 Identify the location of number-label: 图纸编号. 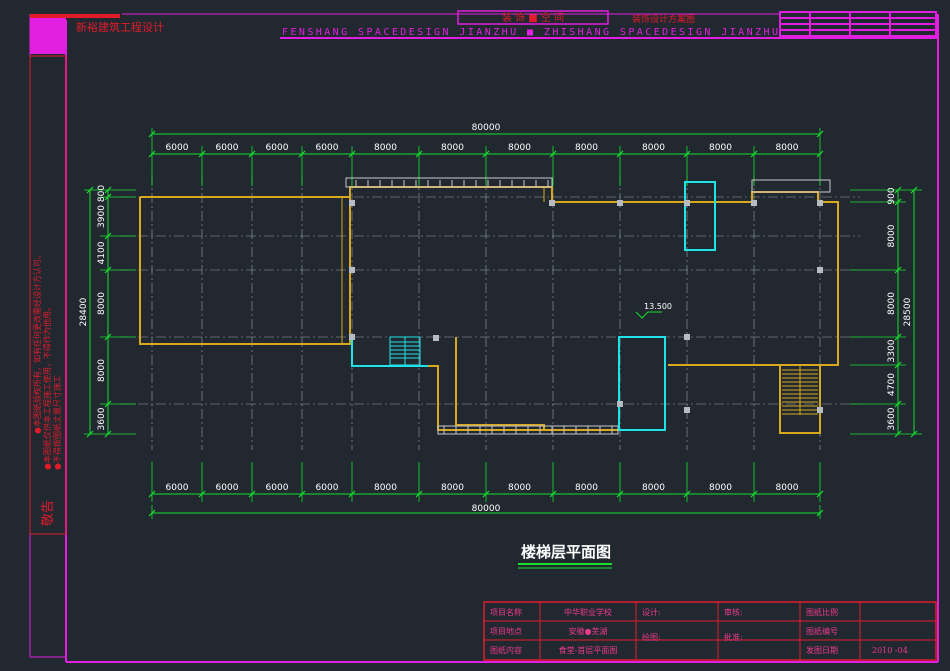
(822, 631).